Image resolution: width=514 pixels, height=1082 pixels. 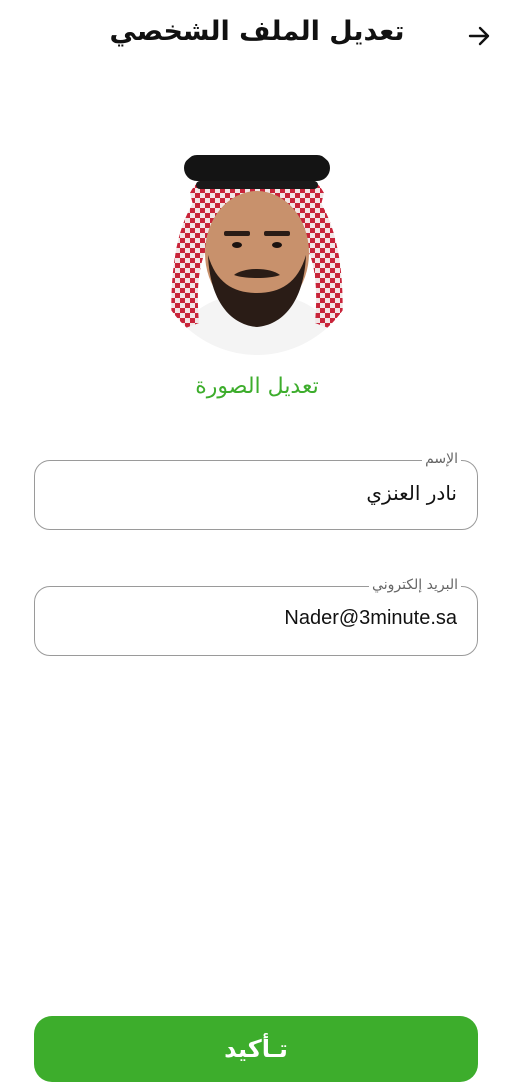 I want to click on avatar-photo, so click(x=257, y=244).